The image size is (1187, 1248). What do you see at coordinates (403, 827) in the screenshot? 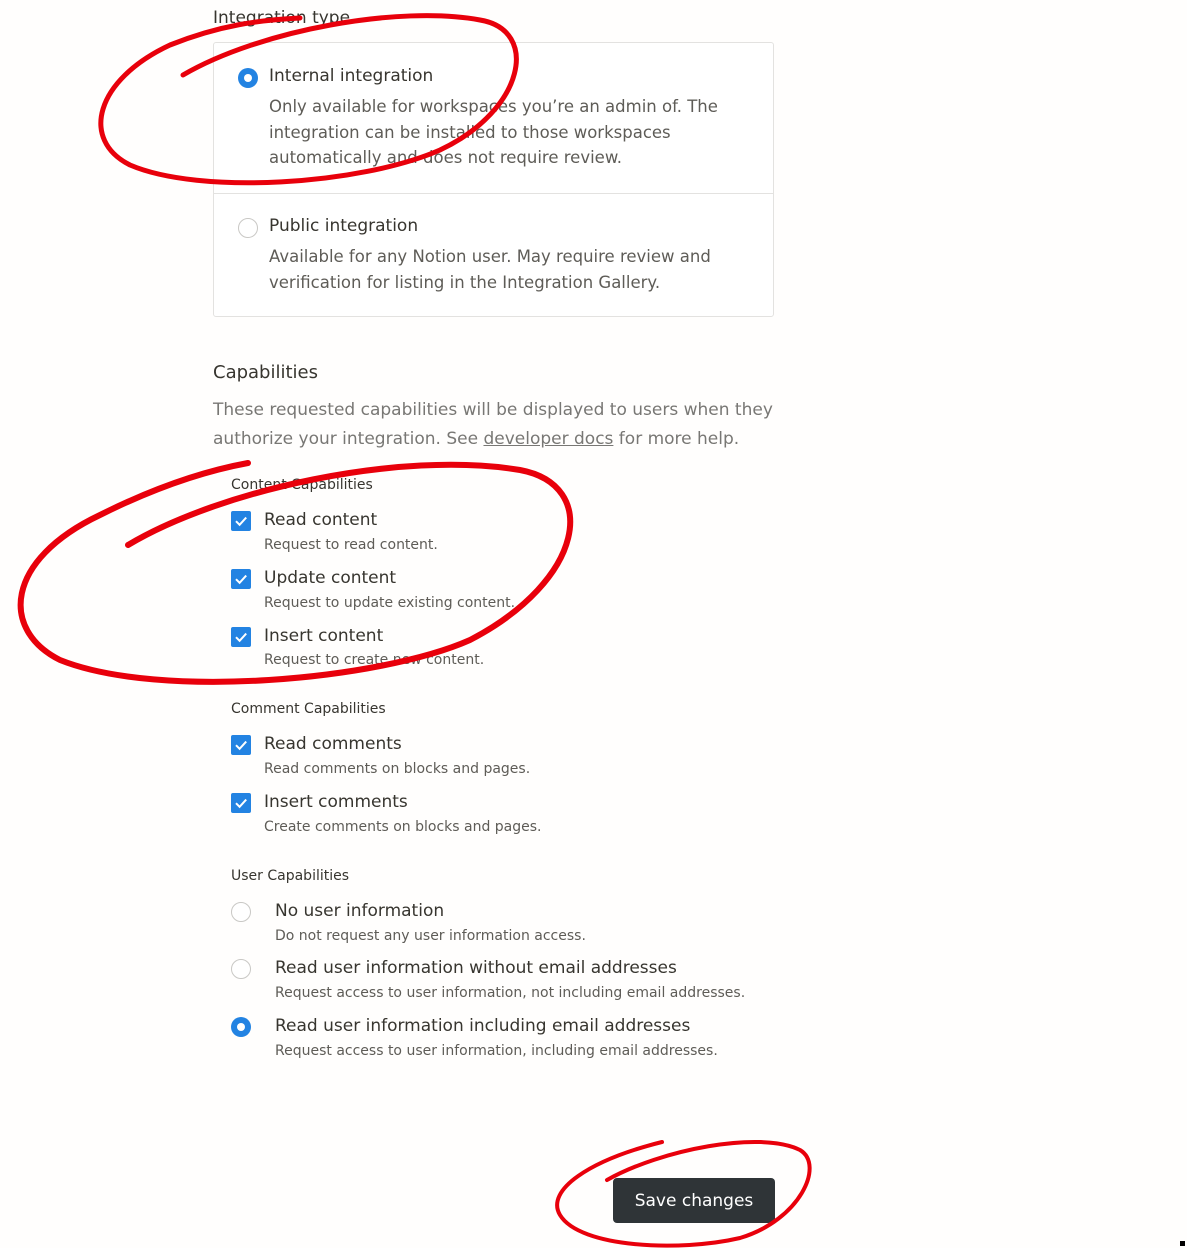
I see `insert-comments-description: Create comments on blocks and pages.` at bounding box center [403, 827].